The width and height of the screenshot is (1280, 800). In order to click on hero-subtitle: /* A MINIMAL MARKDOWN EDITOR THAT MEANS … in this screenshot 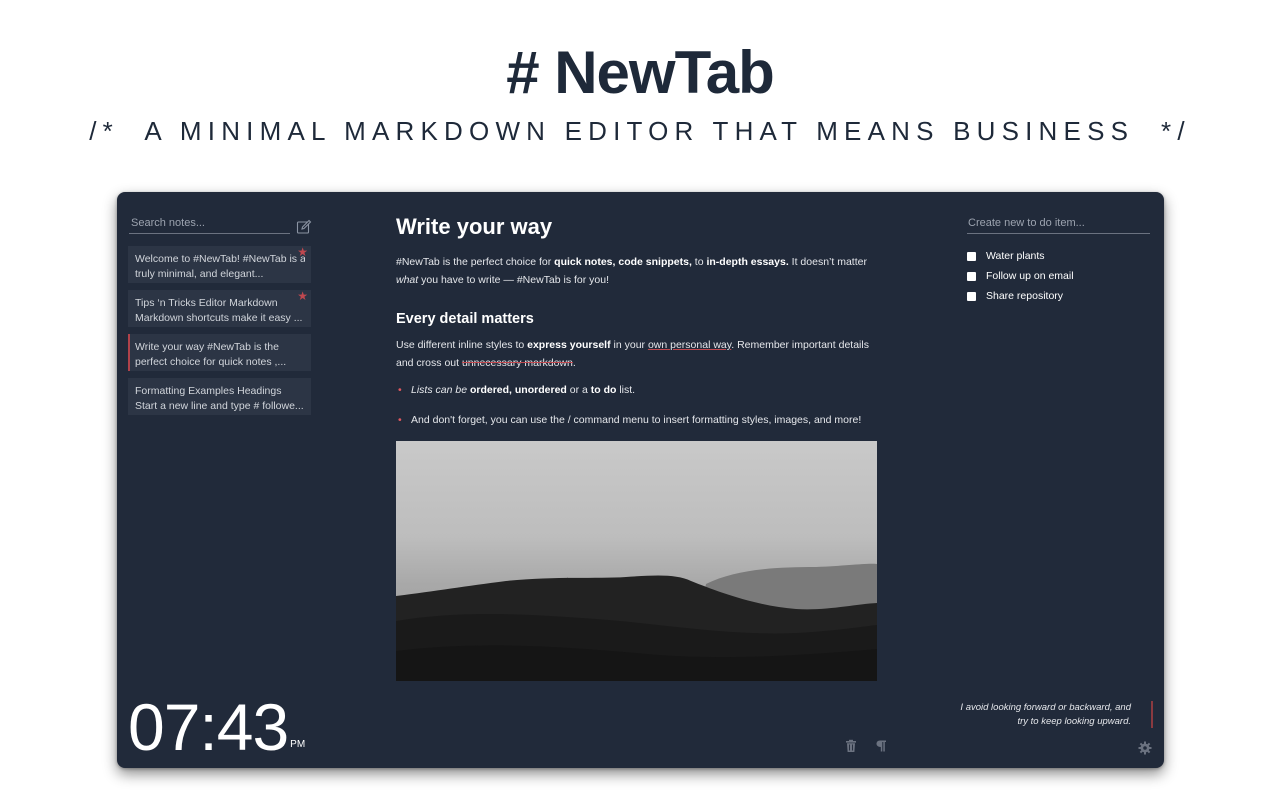, I will do `click(640, 131)`.